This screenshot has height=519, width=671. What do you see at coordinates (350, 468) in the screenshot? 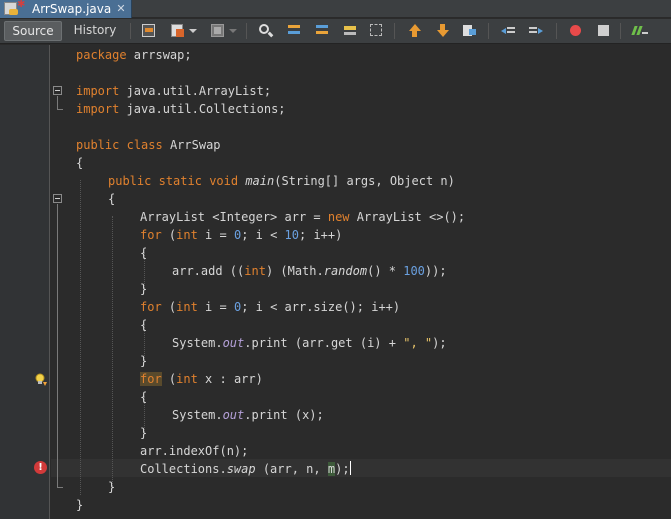
I see `text-caret` at bounding box center [350, 468].